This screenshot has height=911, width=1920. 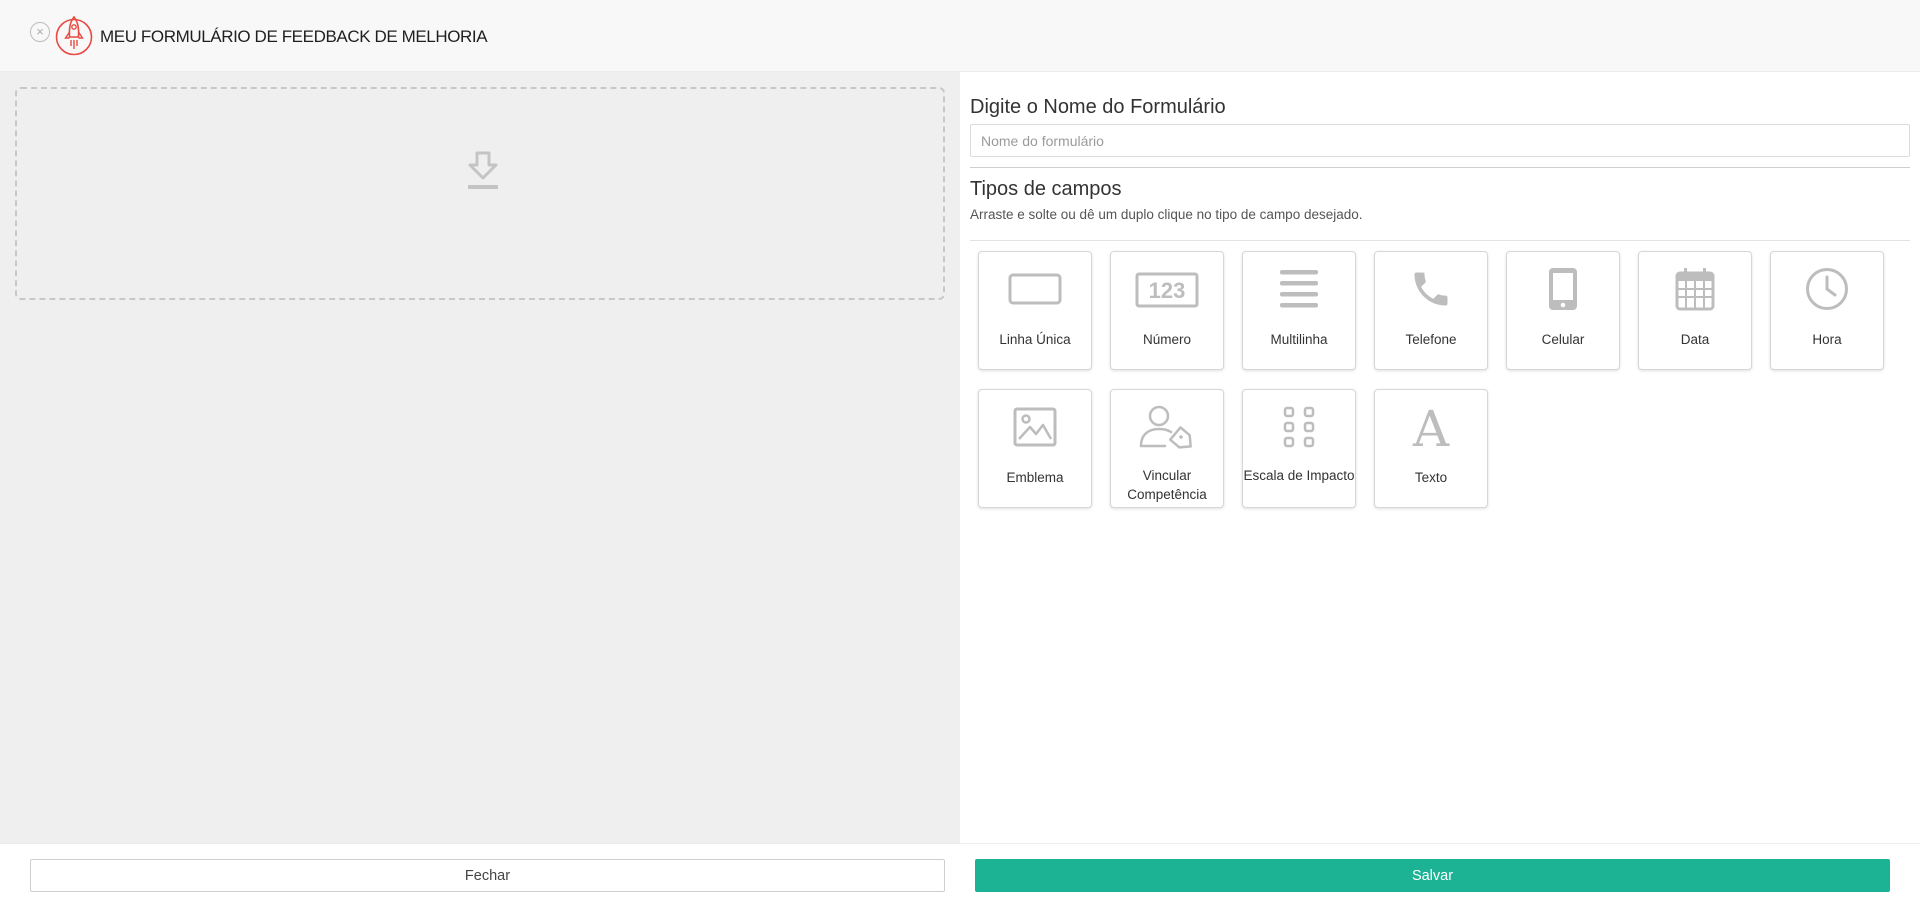 I want to click on rocket-logo-icon, so click(x=74, y=35).